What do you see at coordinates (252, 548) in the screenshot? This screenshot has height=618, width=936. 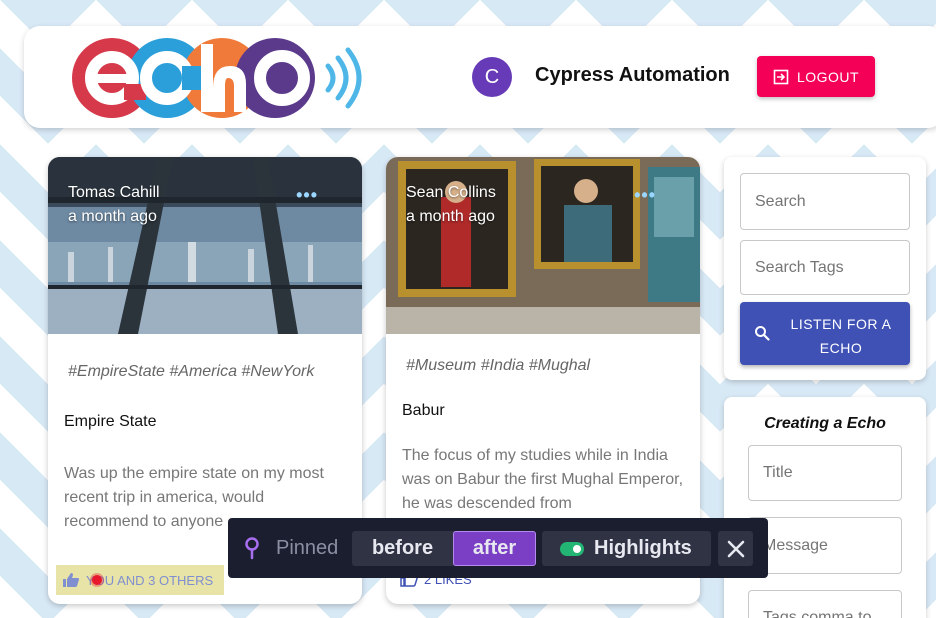 I see `pin-icon` at bounding box center [252, 548].